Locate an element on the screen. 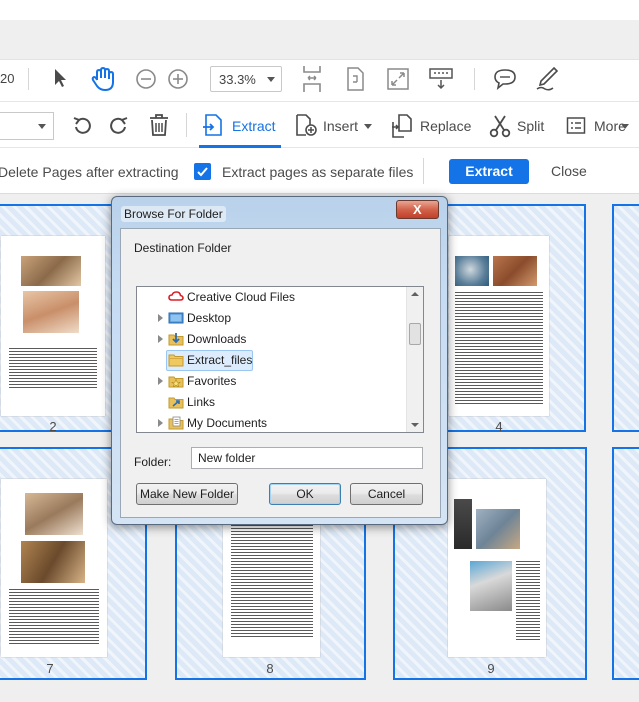 The height and width of the screenshot is (702, 639). page-number-field: 20 is located at coordinates (7, 78).